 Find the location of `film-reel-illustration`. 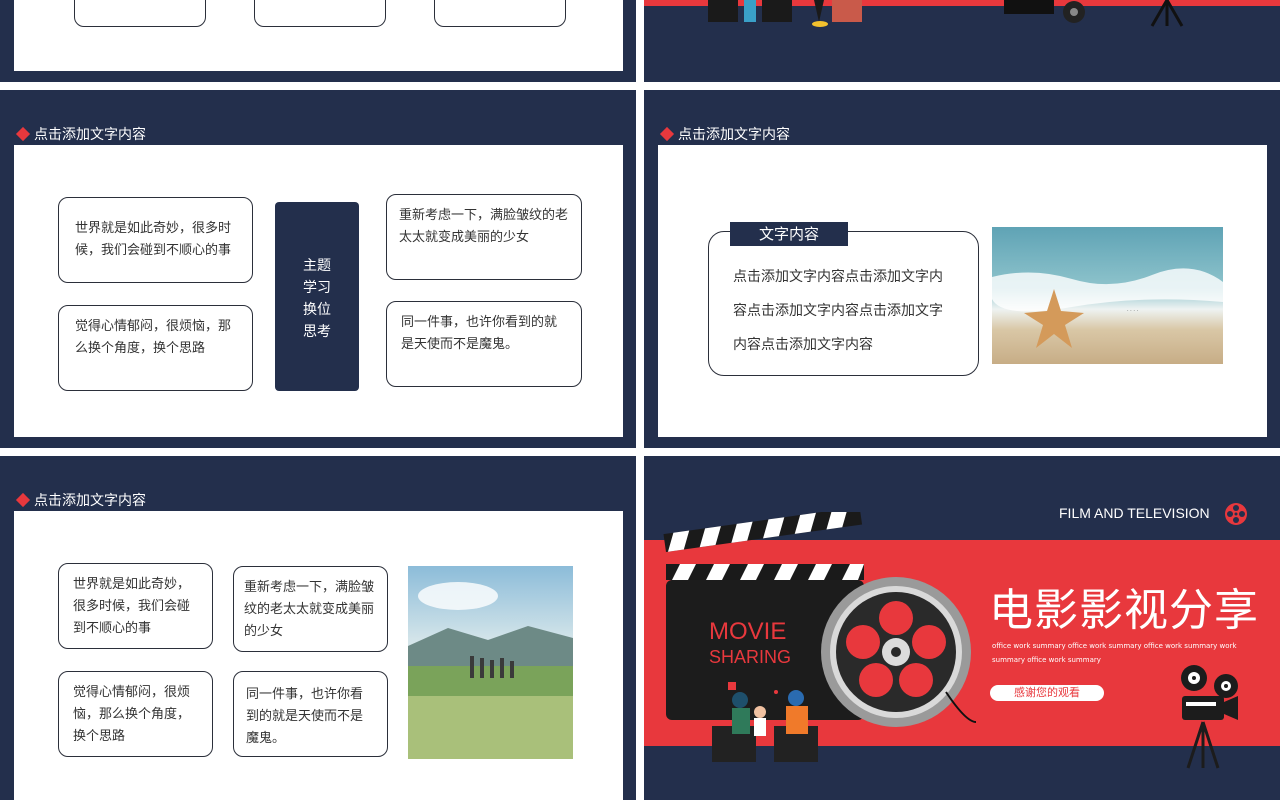

film-reel-illustration is located at coordinates (898, 652).